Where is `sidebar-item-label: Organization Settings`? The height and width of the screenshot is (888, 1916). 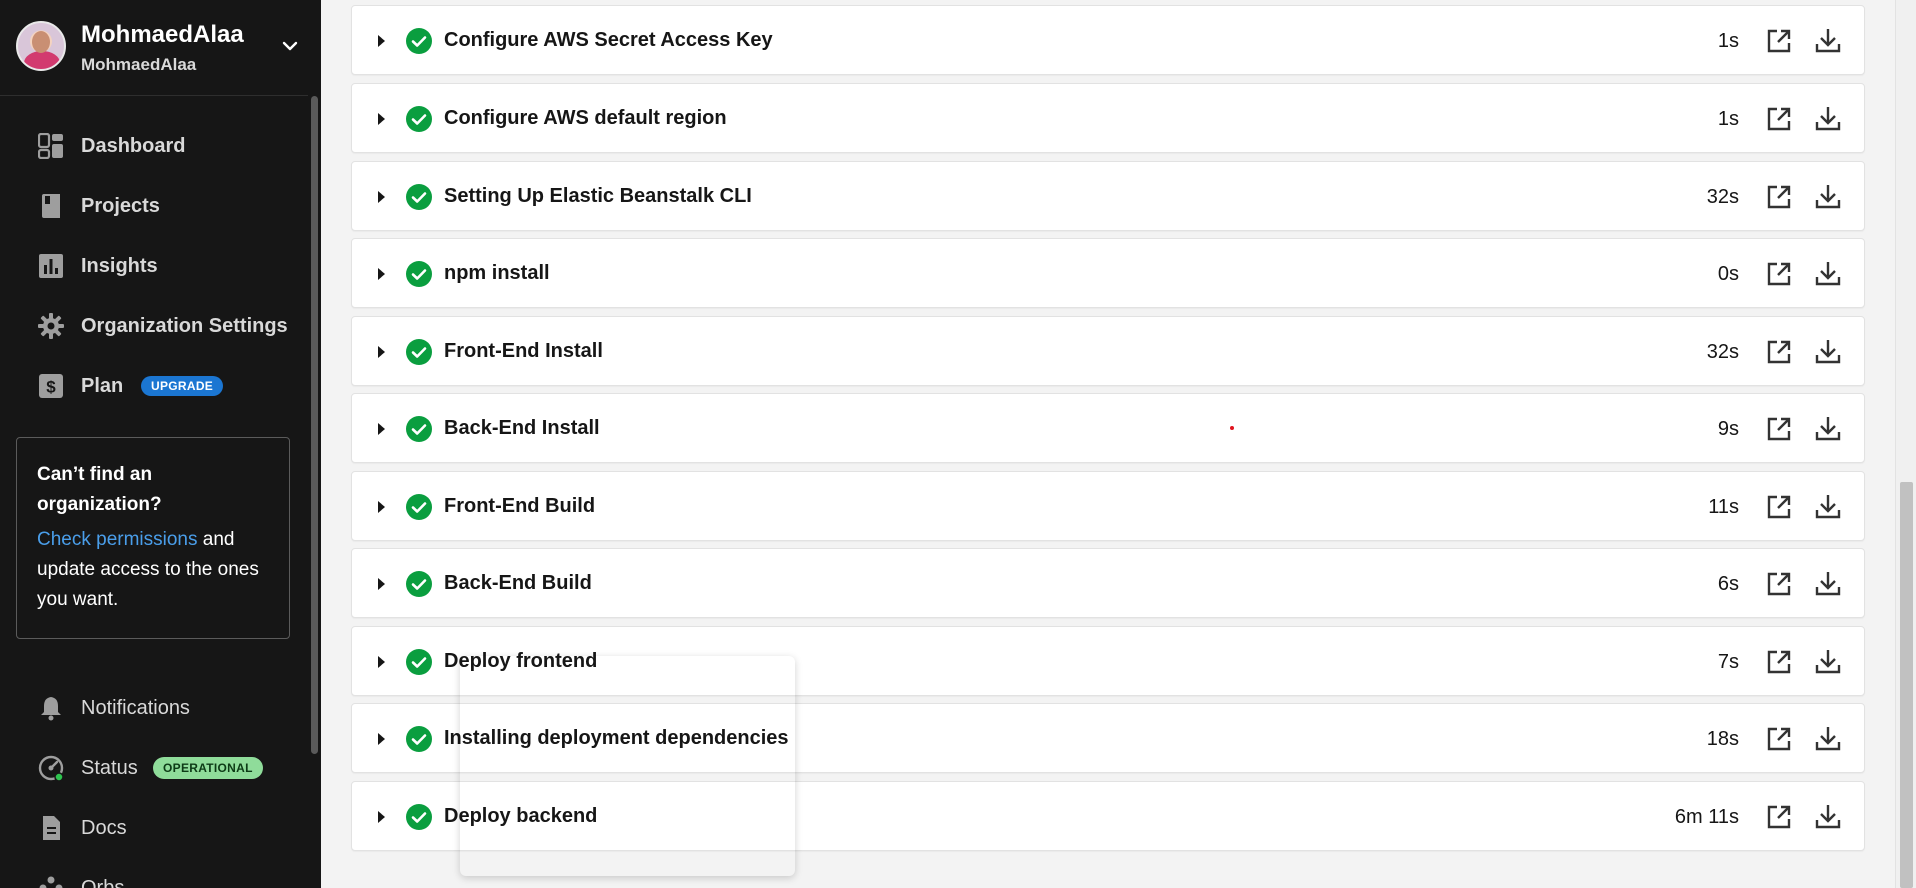
sidebar-item-label: Organization Settings is located at coordinates (184, 325).